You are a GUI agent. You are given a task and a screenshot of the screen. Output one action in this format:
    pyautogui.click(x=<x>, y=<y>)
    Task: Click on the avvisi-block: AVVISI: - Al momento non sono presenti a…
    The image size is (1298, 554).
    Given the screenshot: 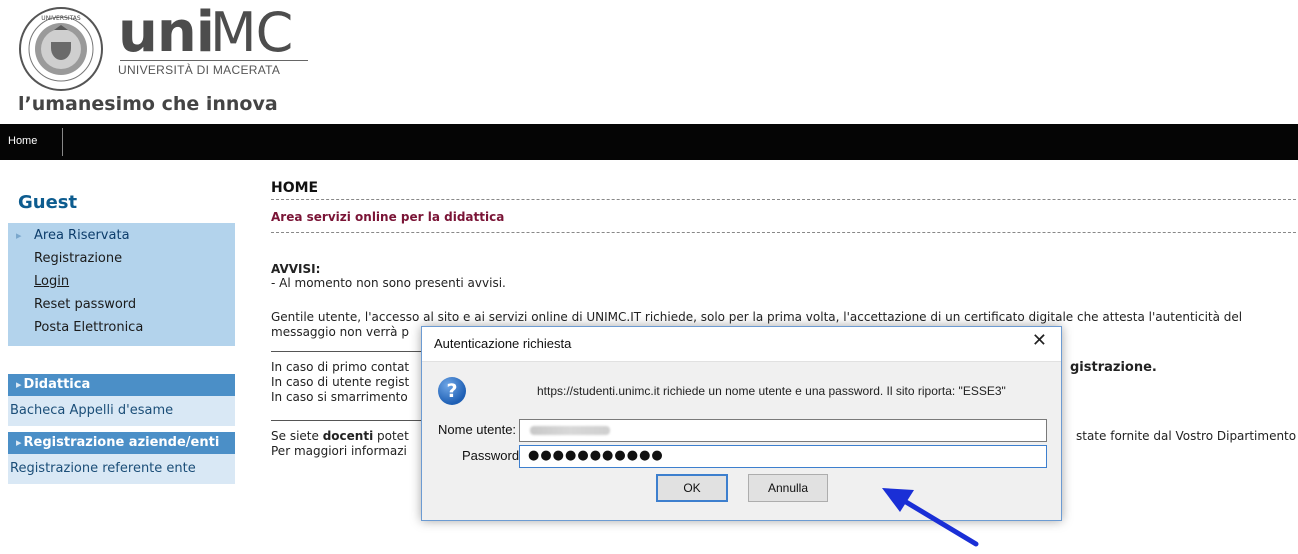 What is the action you would take?
    pyautogui.click(x=388, y=276)
    